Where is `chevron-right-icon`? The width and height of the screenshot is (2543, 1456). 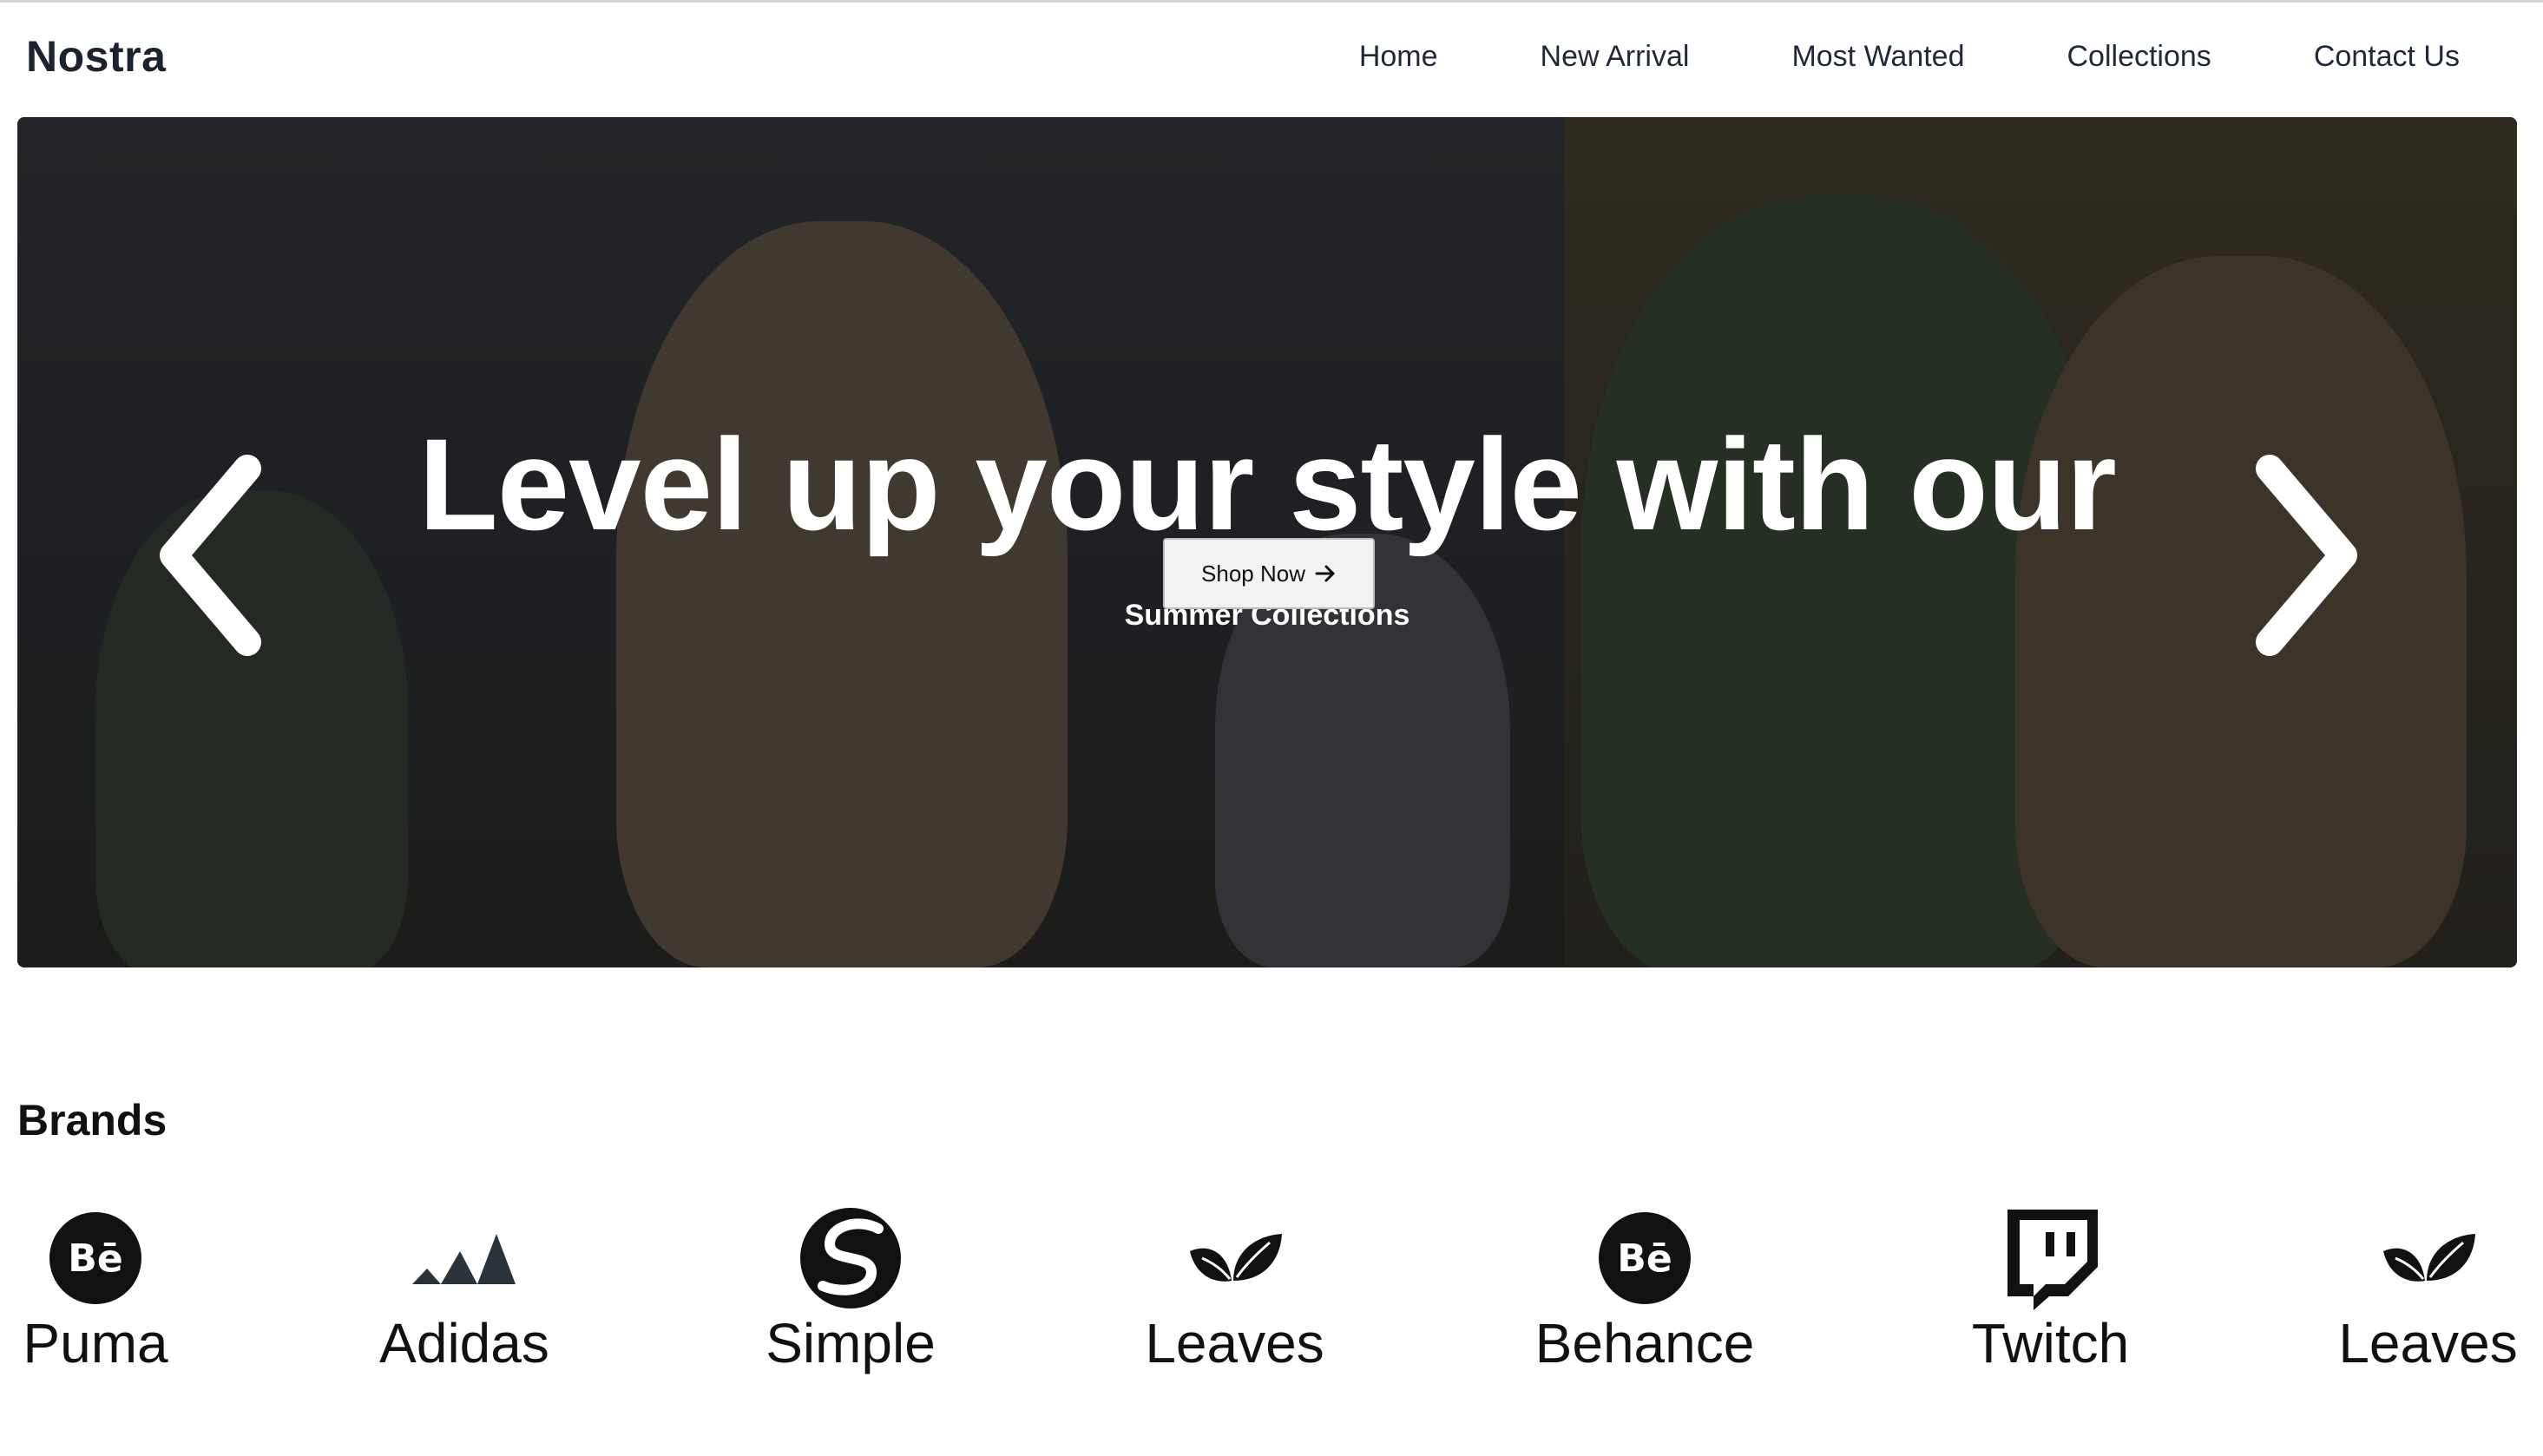 chevron-right-icon is located at coordinates (2306, 555).